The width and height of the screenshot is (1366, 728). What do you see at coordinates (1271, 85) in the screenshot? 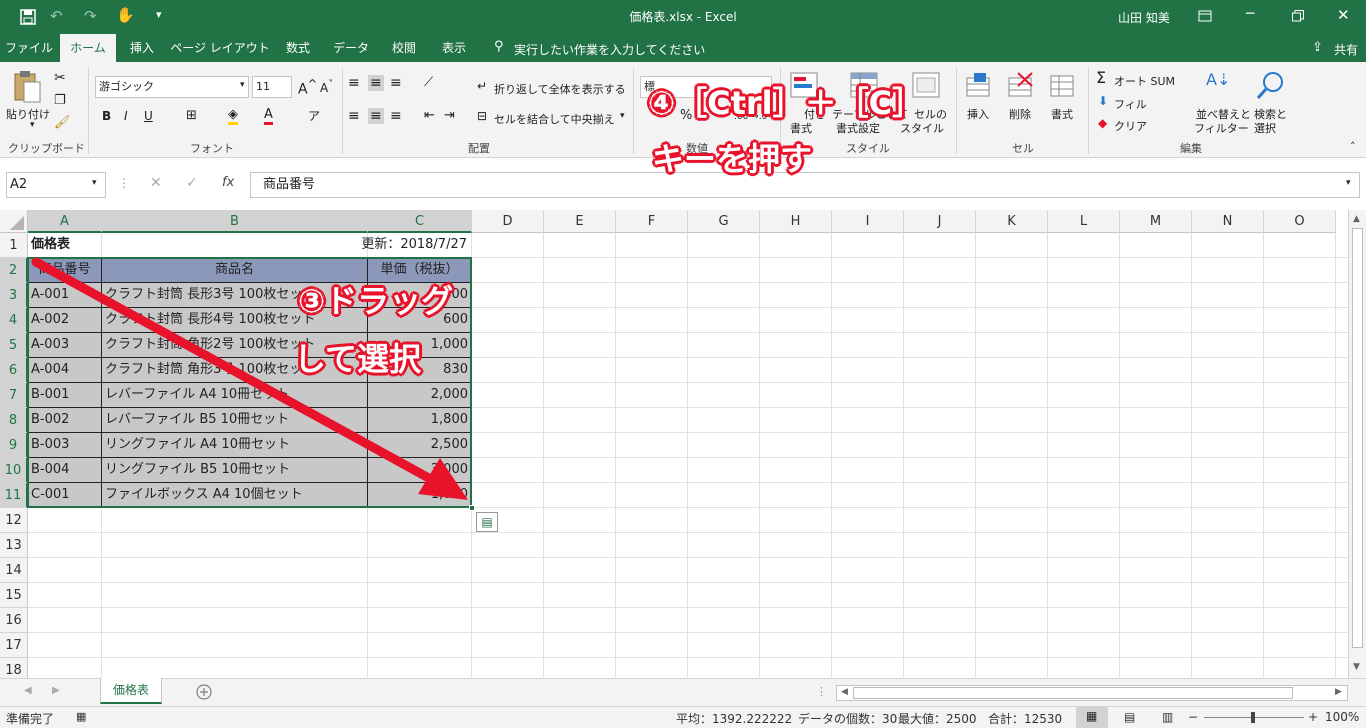
I see `find-select-icon` at bounding box center [1271, 85].